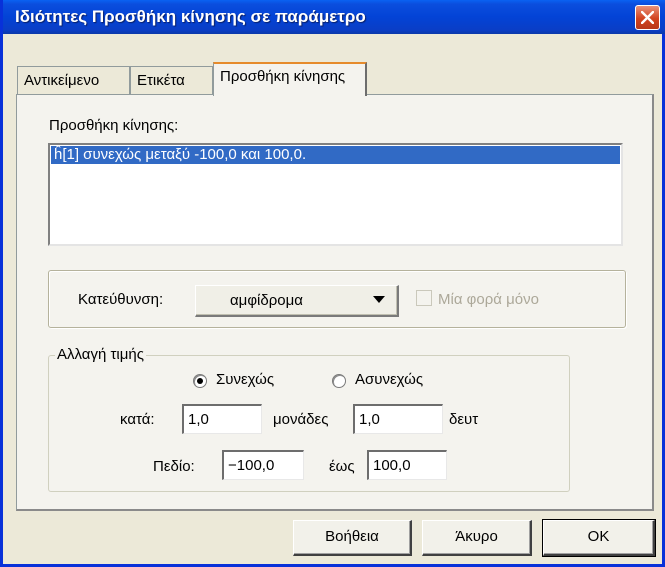 The height and width of the screenshot is (567, 665). I want to click on window-title: Ιδιότητες Προσθήκη κίνησης σε παράμετρο, so click(190, 16).